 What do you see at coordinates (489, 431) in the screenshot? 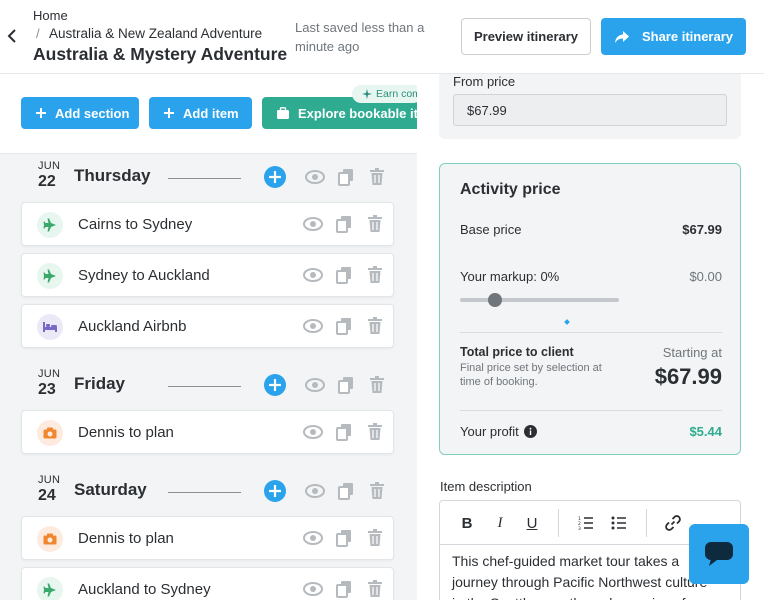
I see `profit-label: Your profit` at bounding box center [489, 431].